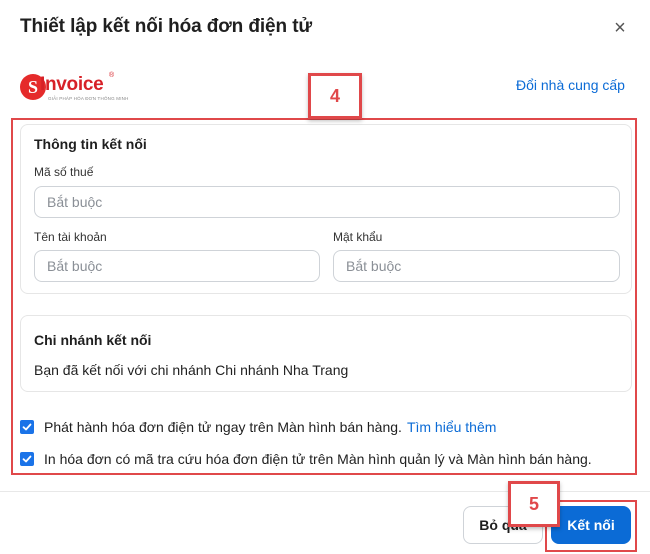 The height and width of the screenshot is (554, 650). Describe the element at coordinates (534, 504) in the screenshot. I see `step-callout-5: 5` at that location.